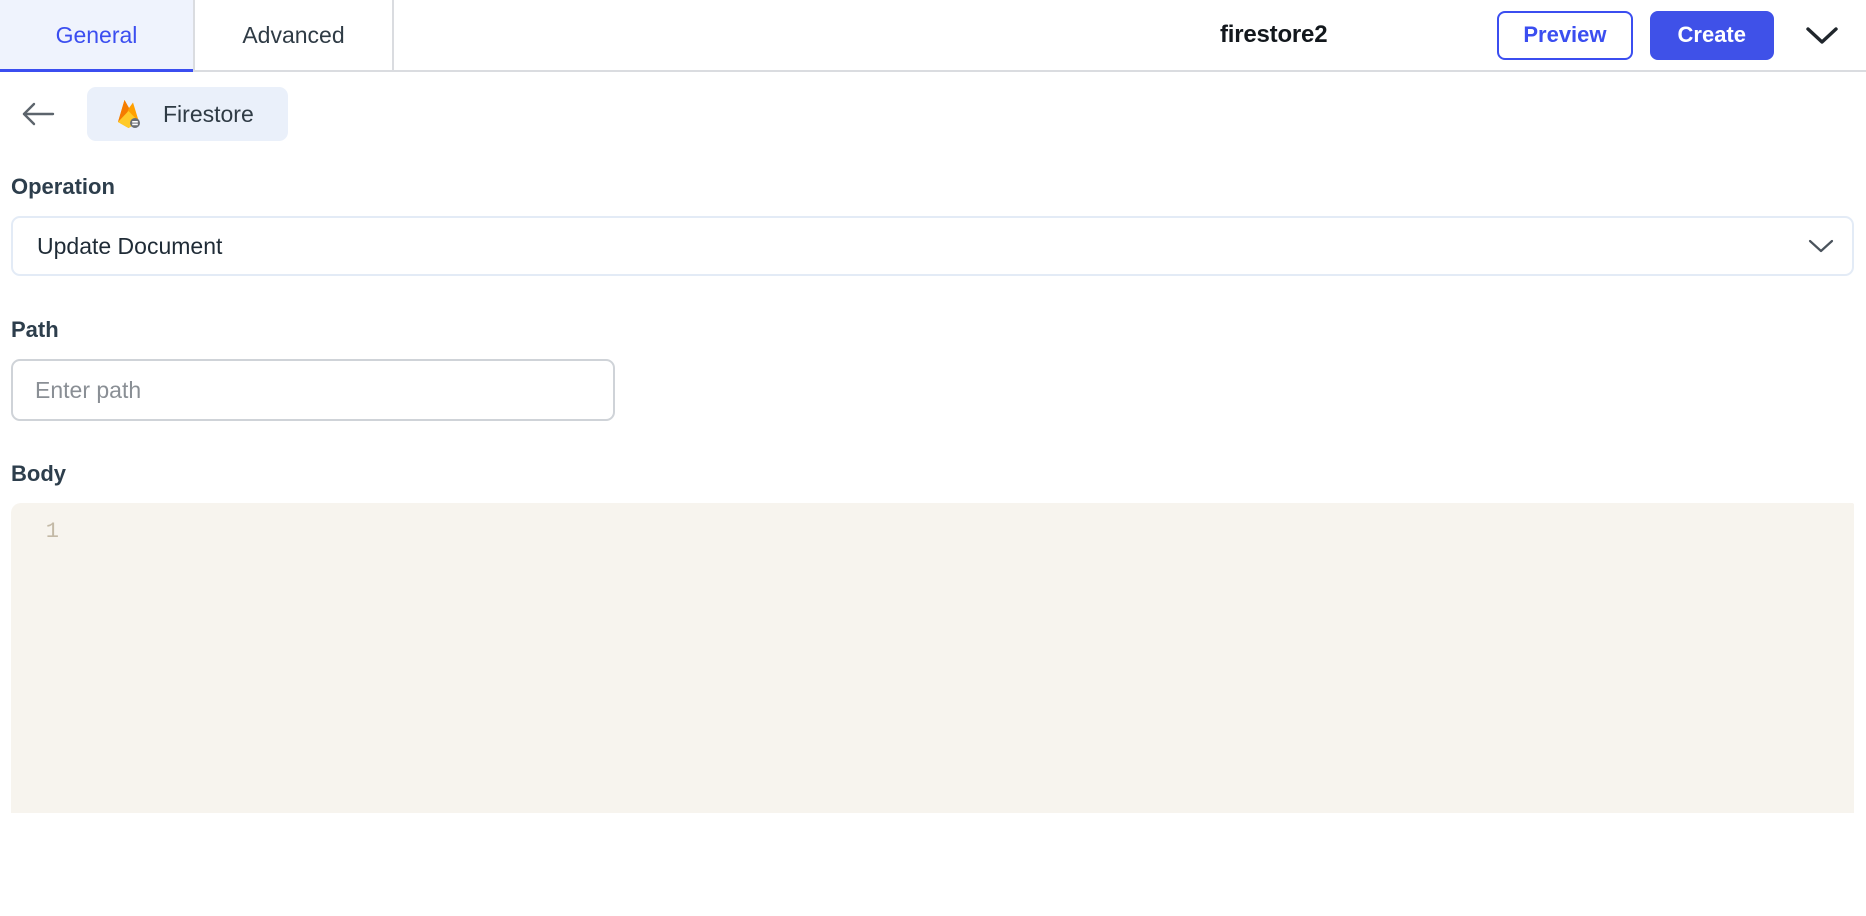 The height and width of the screenshot is (916, 1866). I want to click on expand-menu-button, so click(1822, 35).